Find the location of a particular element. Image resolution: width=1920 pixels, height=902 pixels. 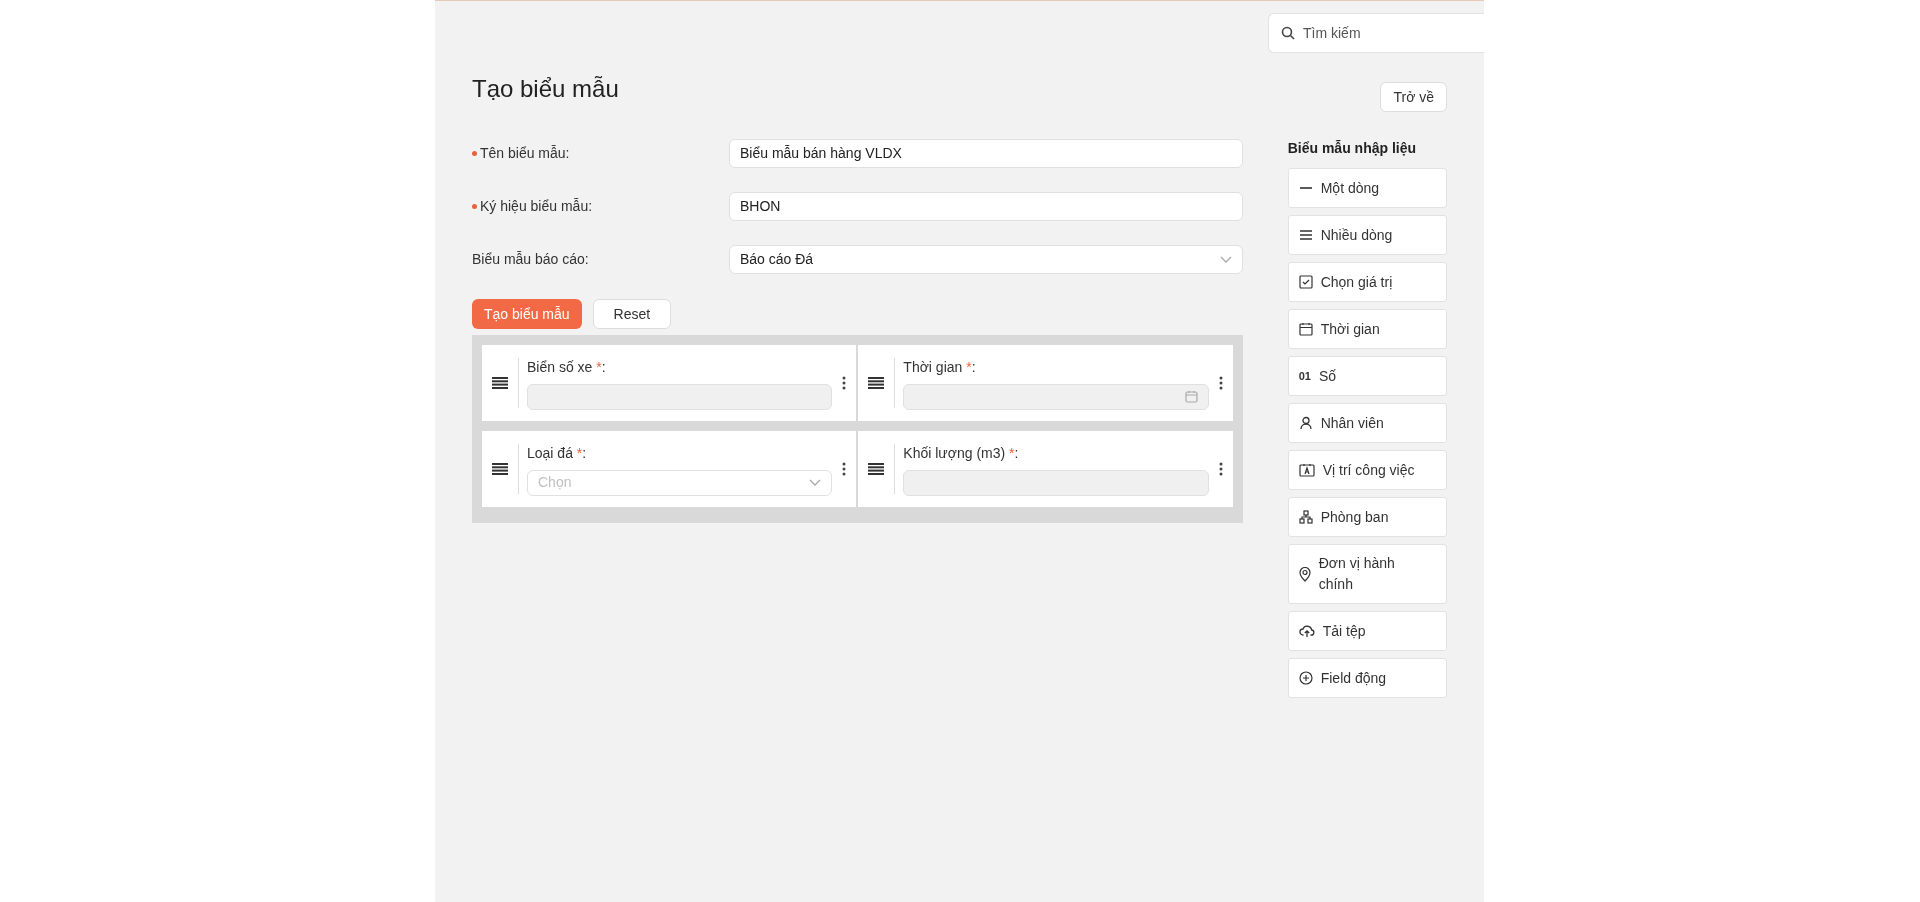

palette-item: Chọn giá trị is located at coordinates (1367, 282).